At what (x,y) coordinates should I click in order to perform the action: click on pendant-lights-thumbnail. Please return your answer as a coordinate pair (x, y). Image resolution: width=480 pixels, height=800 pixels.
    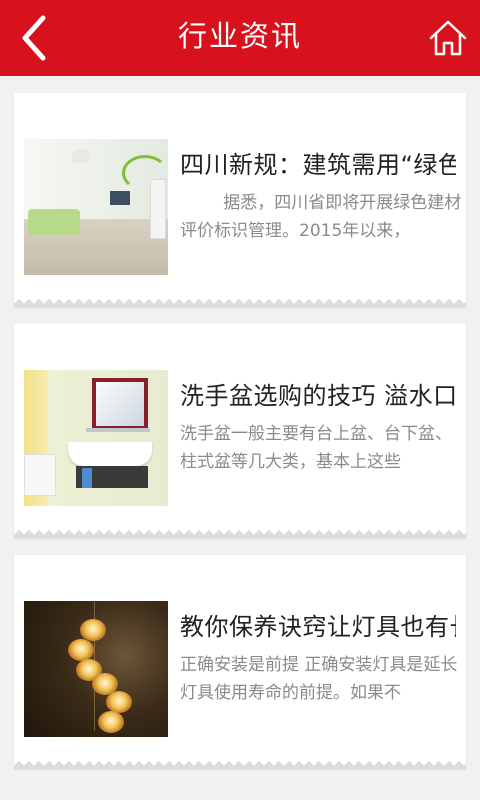
    Looking at the image, I should click on (96, 669).